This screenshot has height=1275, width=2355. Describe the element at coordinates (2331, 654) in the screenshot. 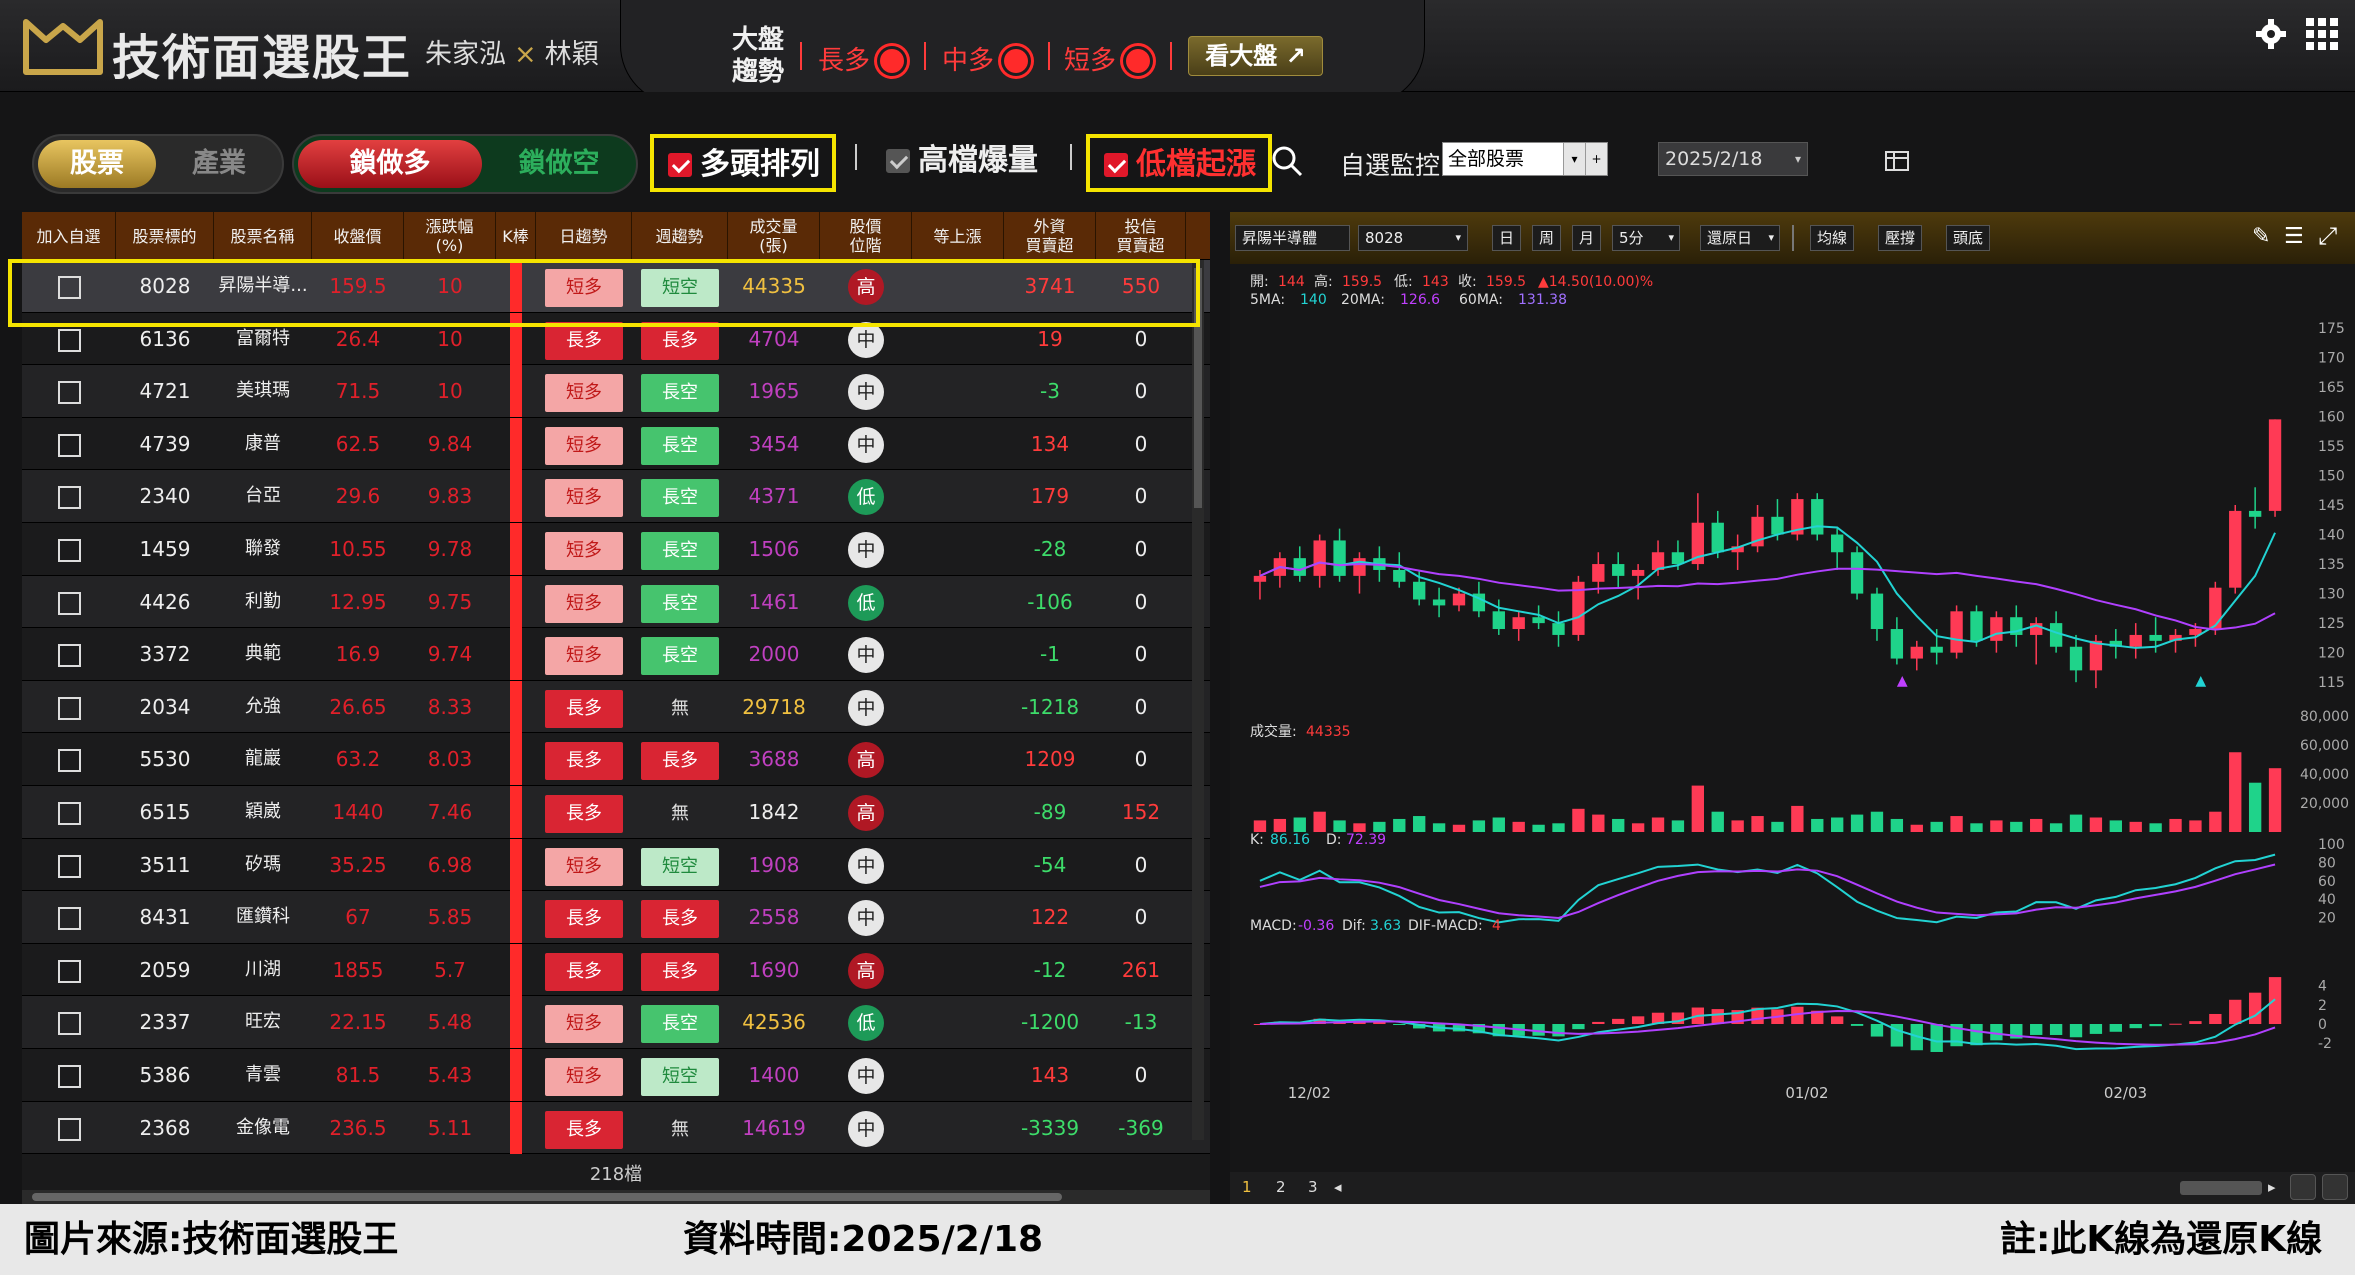

I see `price-tick-label: 120` at that location.